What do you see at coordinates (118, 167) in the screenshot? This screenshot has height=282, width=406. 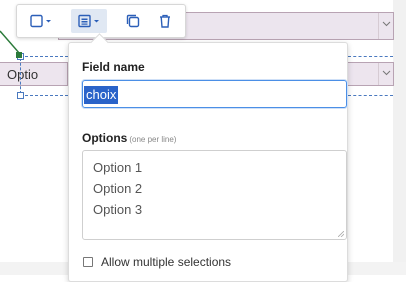 I see `option-line: Option 1` at bounding box center [118, 167].